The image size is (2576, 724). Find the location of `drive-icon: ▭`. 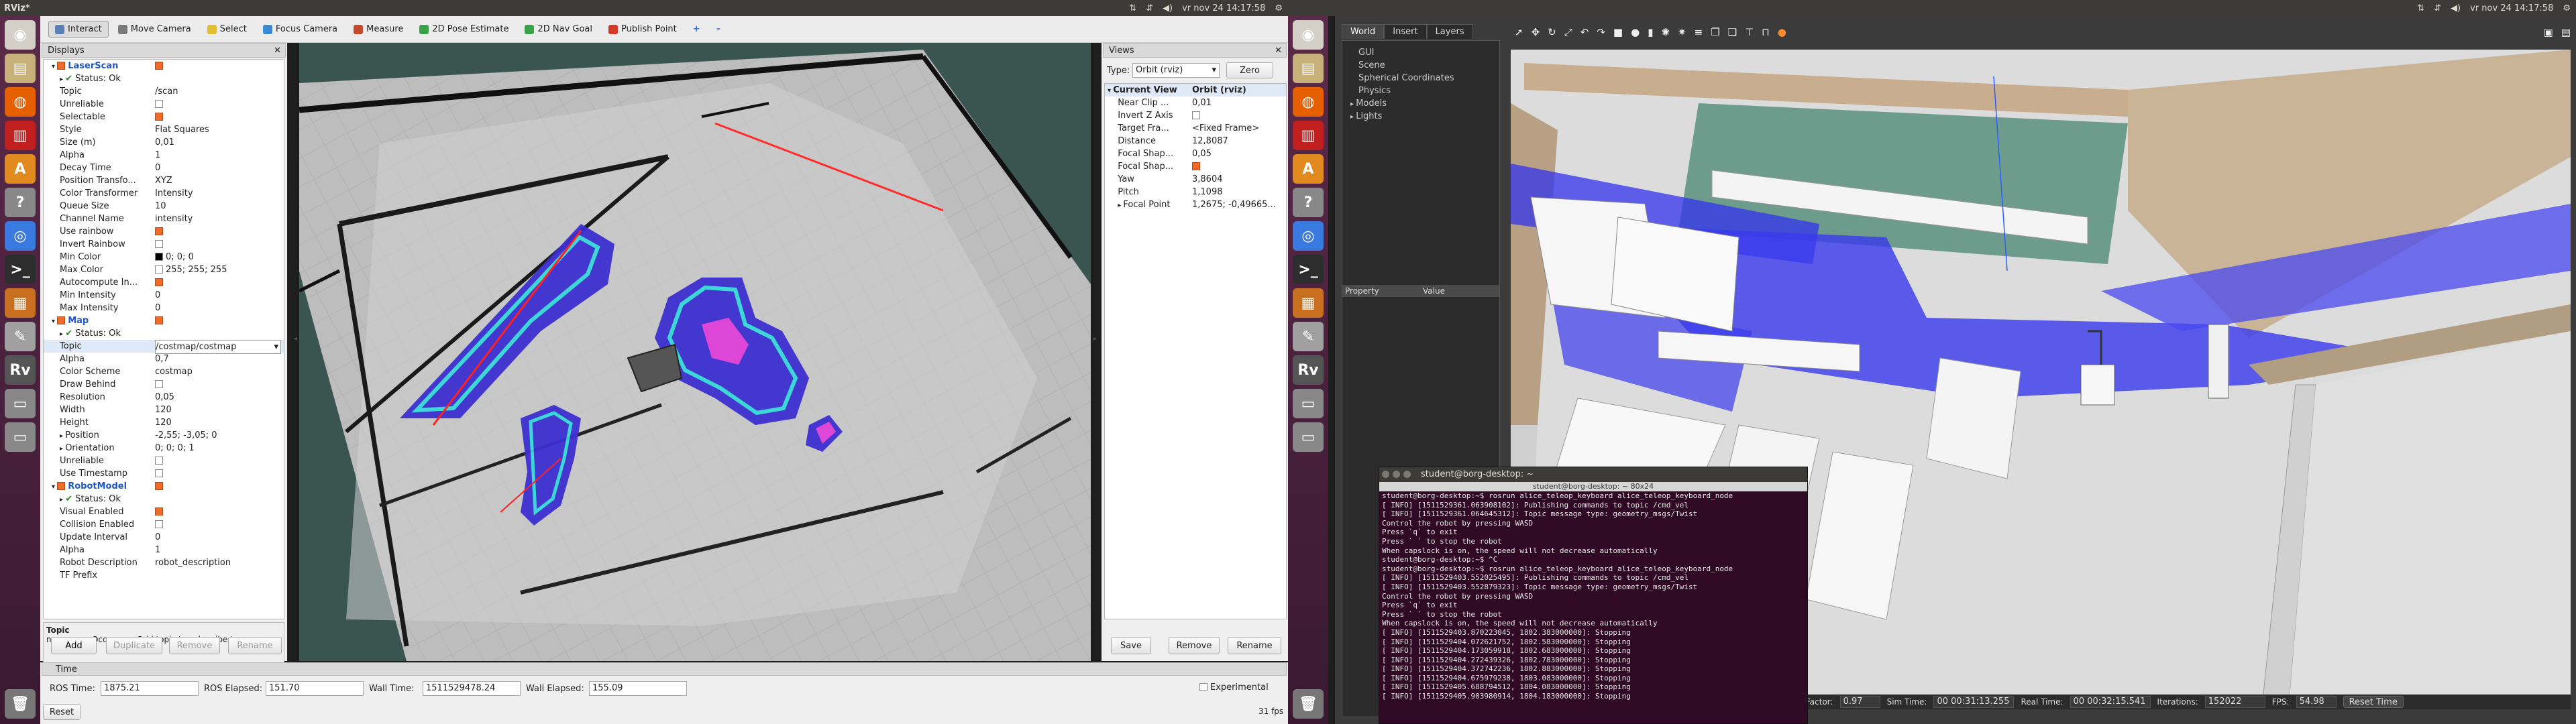

drive-icon: ▭ is located at coordinates (20, 437).